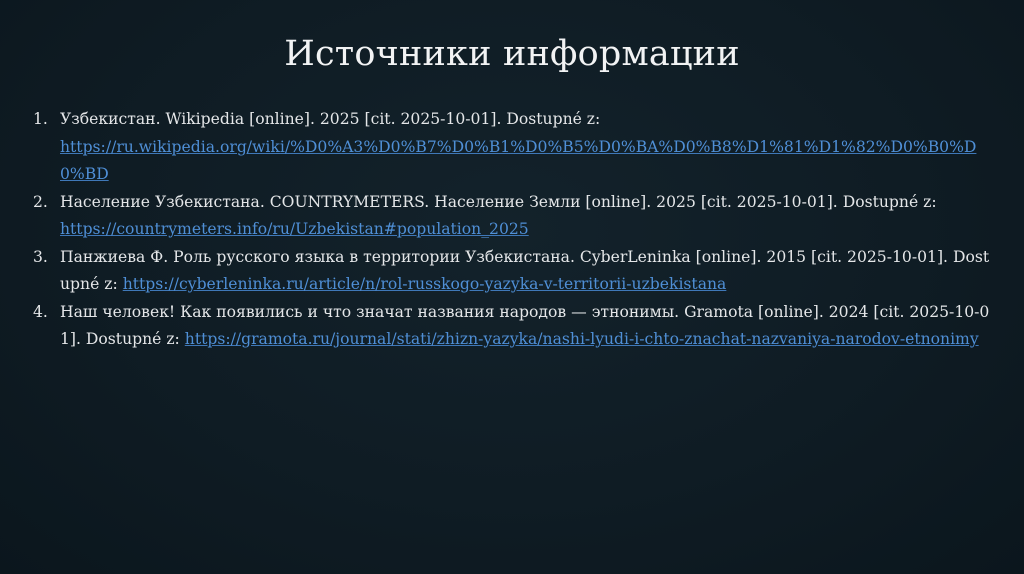 The width and height of the screenshot is (1024, 574). What do you see at coordinates (40, 256) in the screenshot?
I see `source-number: 3.` at bounding box center [40, 256].